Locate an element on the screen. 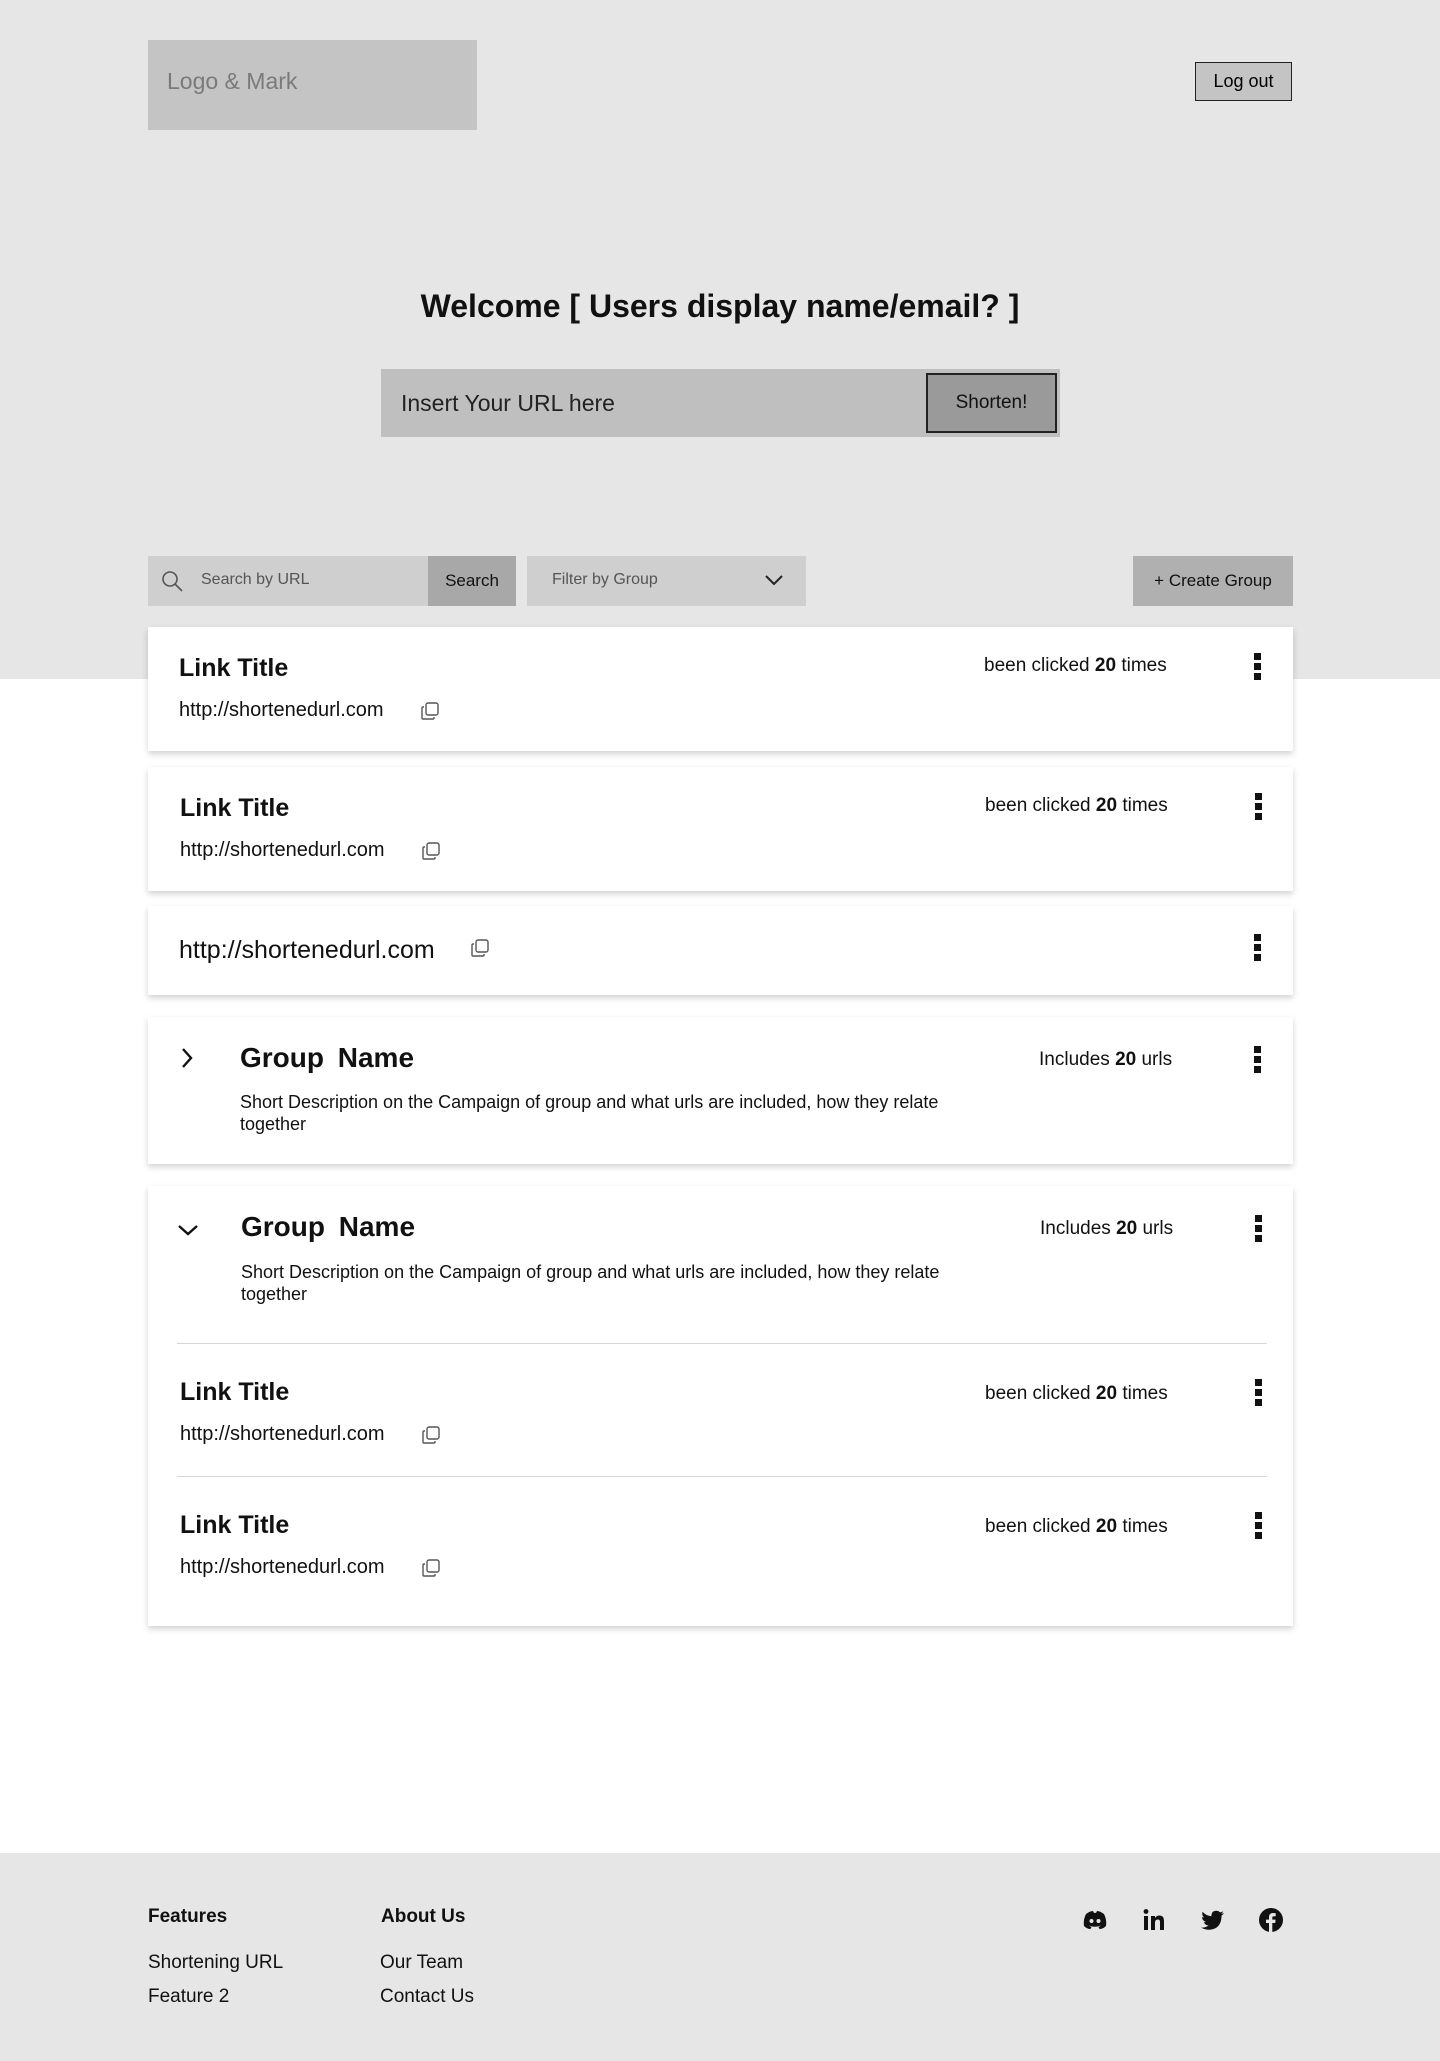 The image size is (1440, 2061). logo-text: Logo & Mark is located at coordinates (232, 81).